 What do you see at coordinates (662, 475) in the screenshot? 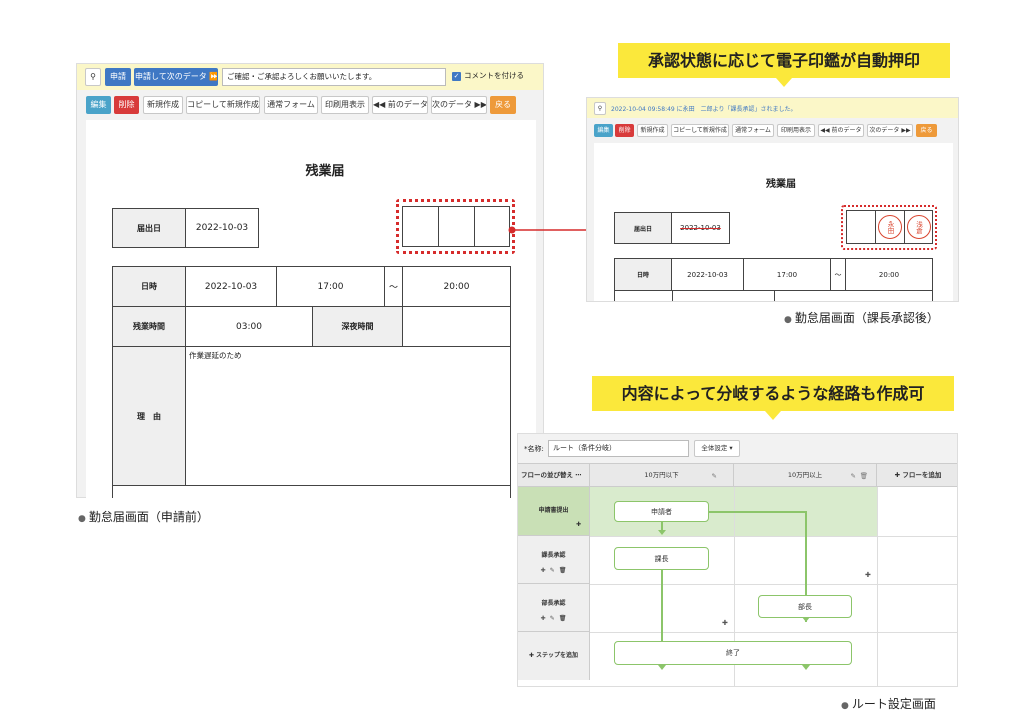
I see `column-header-under-100k: 10万円以下 ✎` at bounding box center [662, 475].